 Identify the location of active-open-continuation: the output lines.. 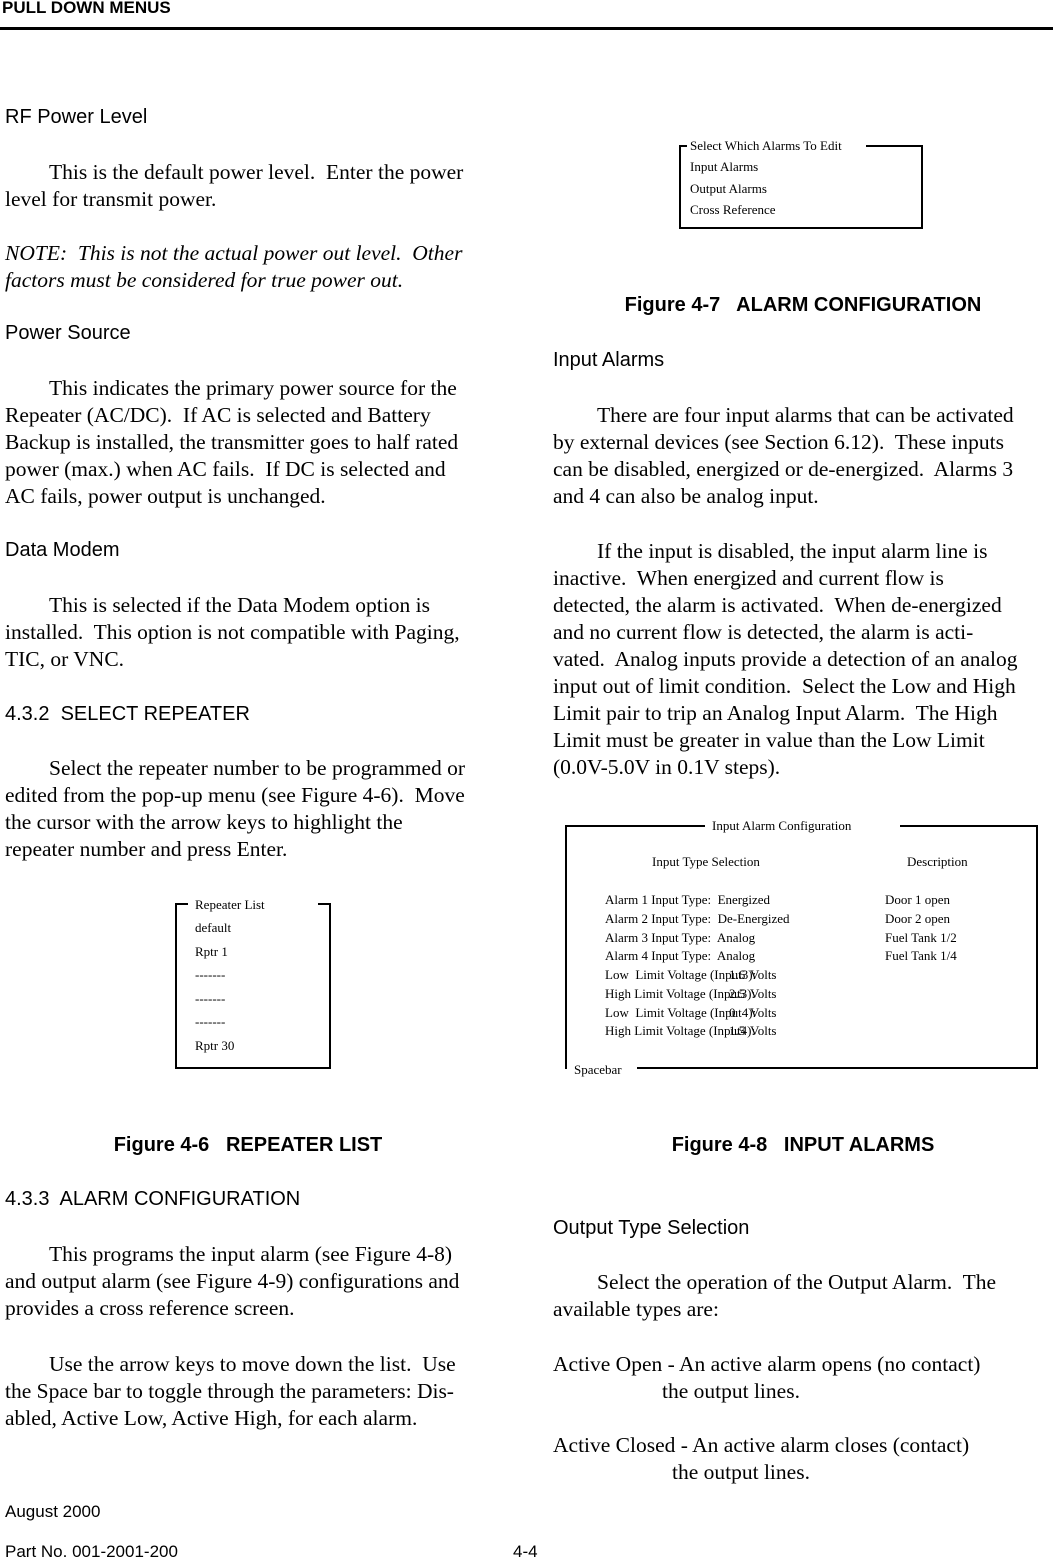
(731, 1391).